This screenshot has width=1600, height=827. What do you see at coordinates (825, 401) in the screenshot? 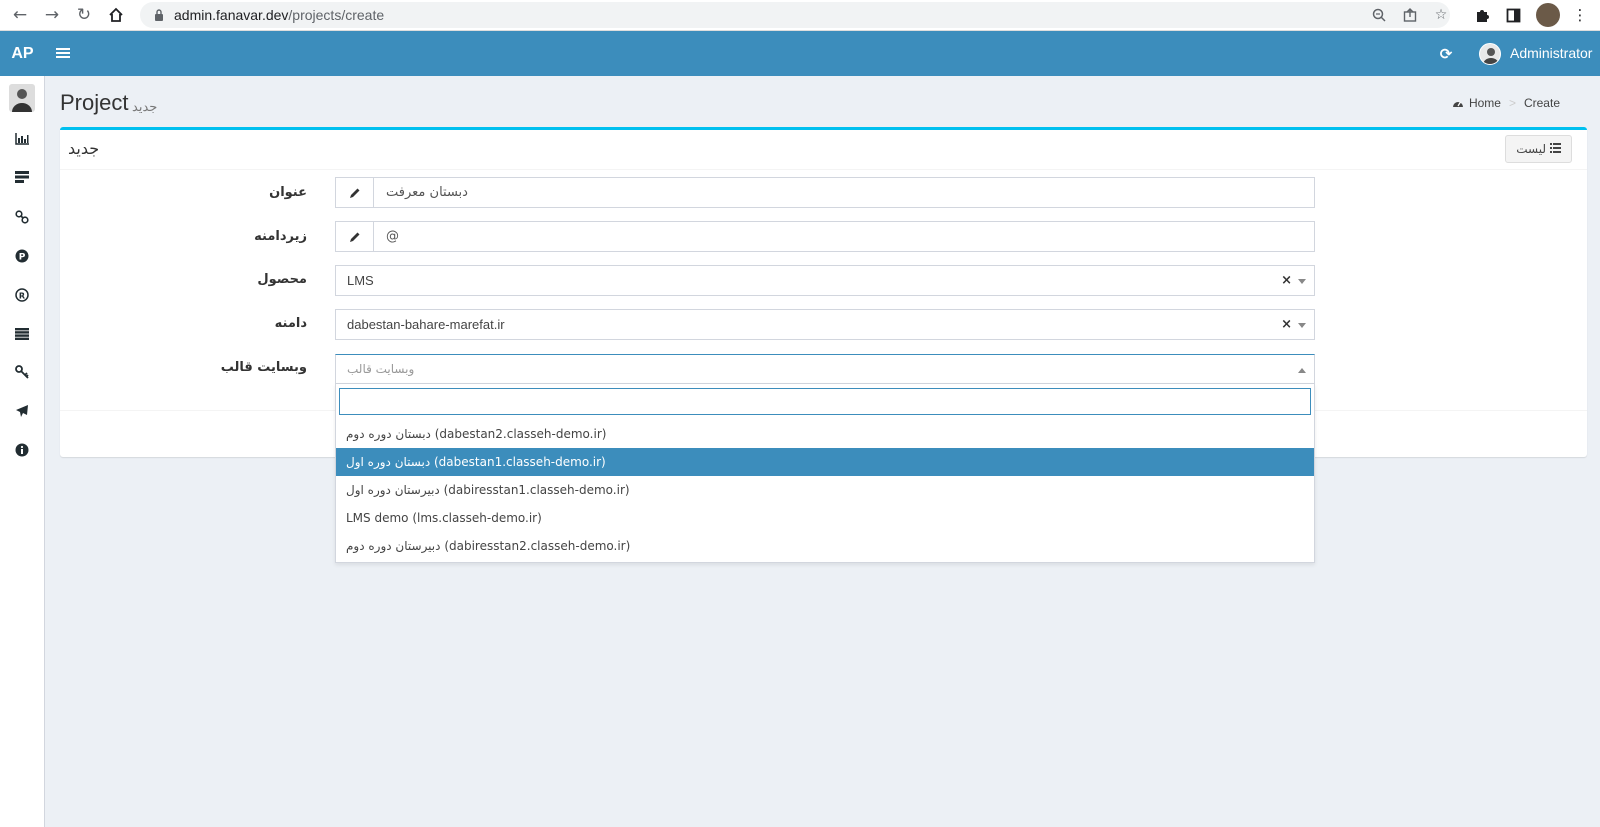
I see `dropdown-search-input` at bounding box center [825, 401].